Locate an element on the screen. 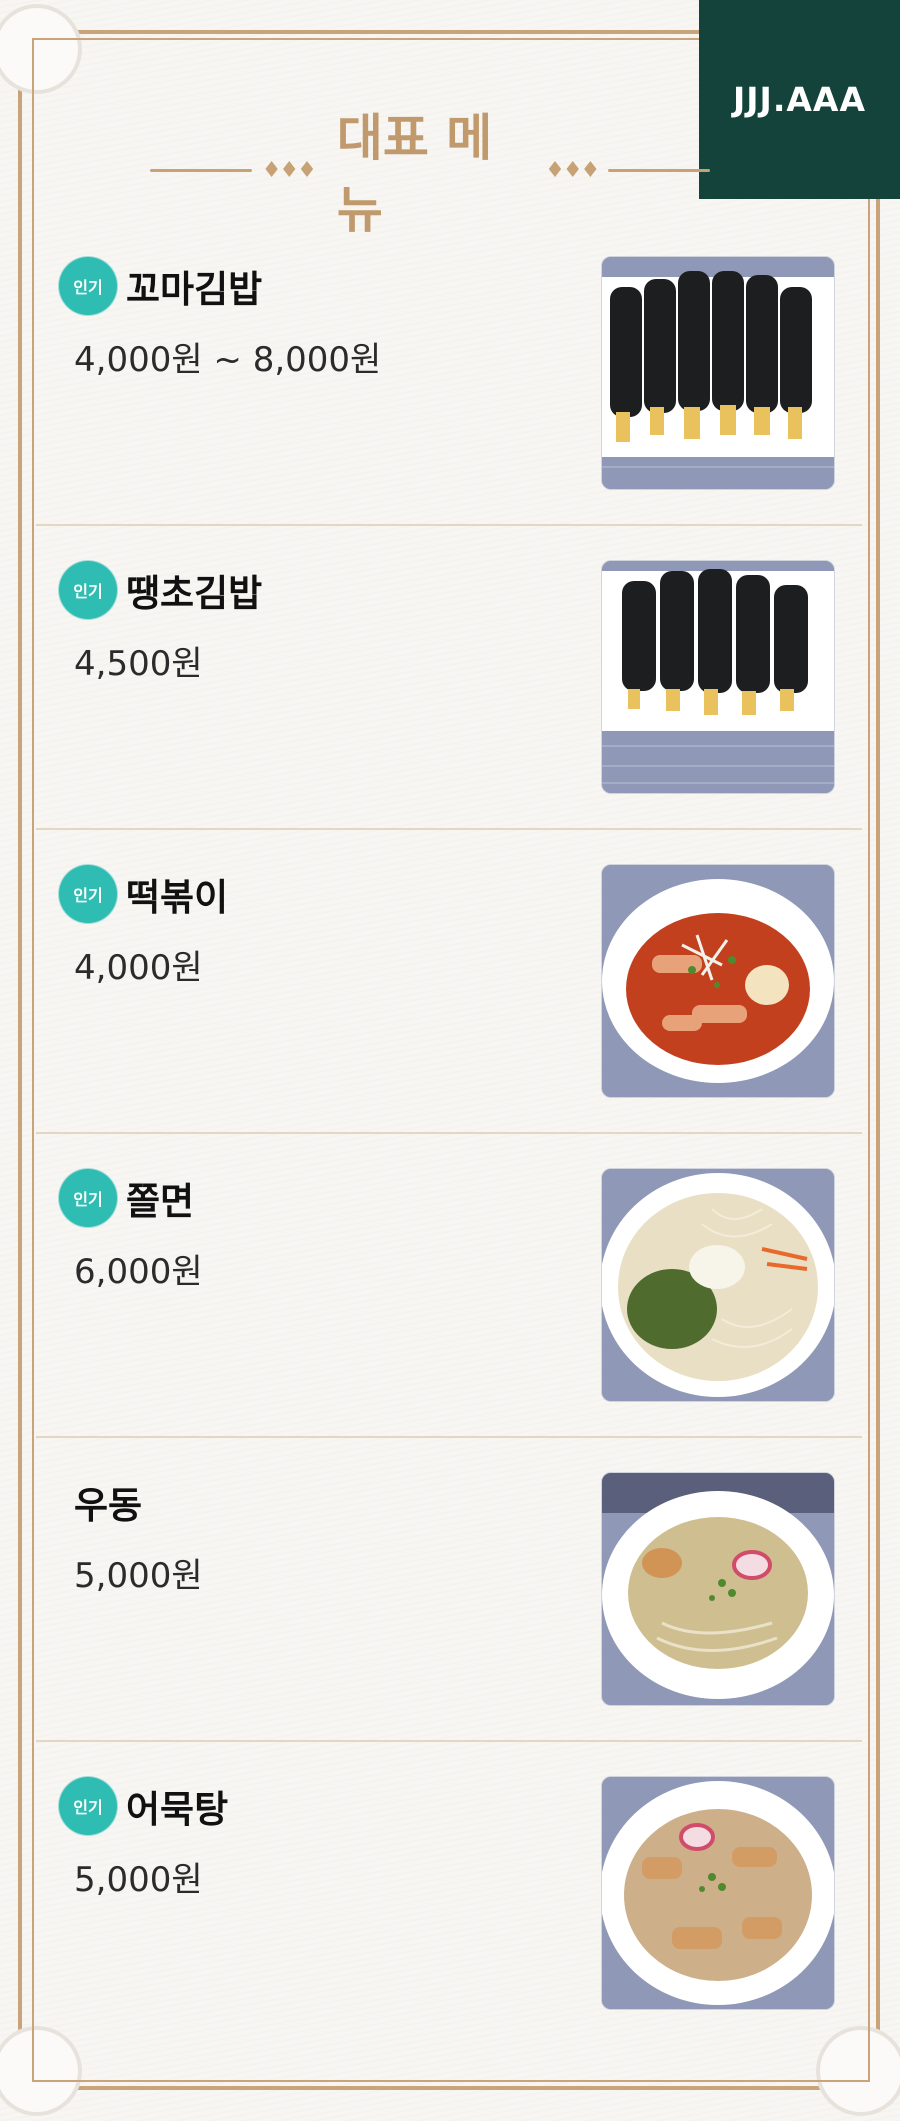 This screenshot has height=2121, width=900. menu-item-name-row: 인기 쫄면 is located at coordinates (128, 1198).